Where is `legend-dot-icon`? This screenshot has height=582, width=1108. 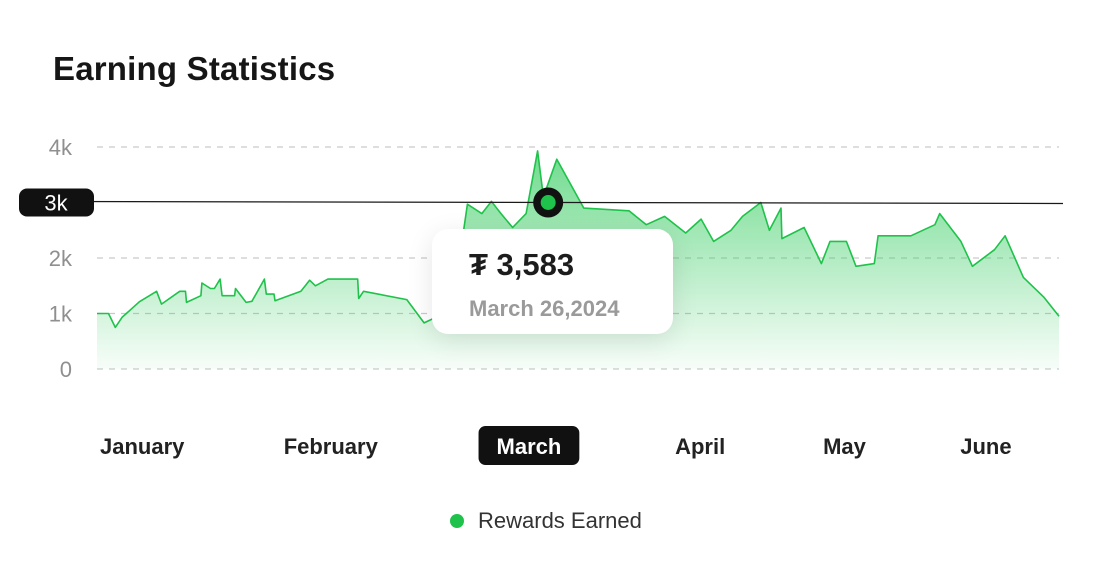 legend-dot-icon is located at coordinates (457, 521).